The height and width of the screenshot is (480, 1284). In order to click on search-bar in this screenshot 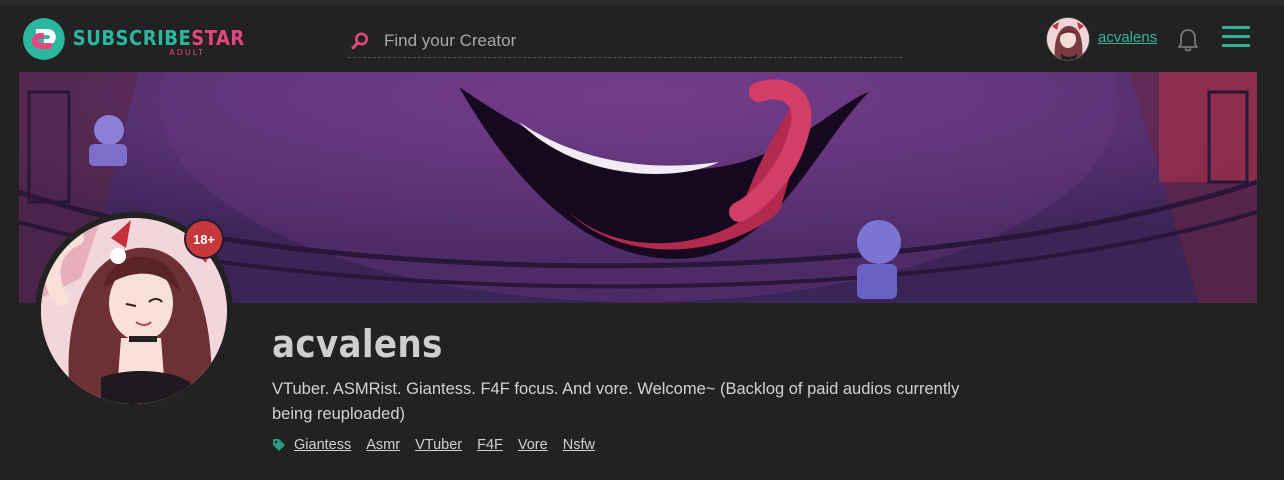, I will do `click(625, 40)`.